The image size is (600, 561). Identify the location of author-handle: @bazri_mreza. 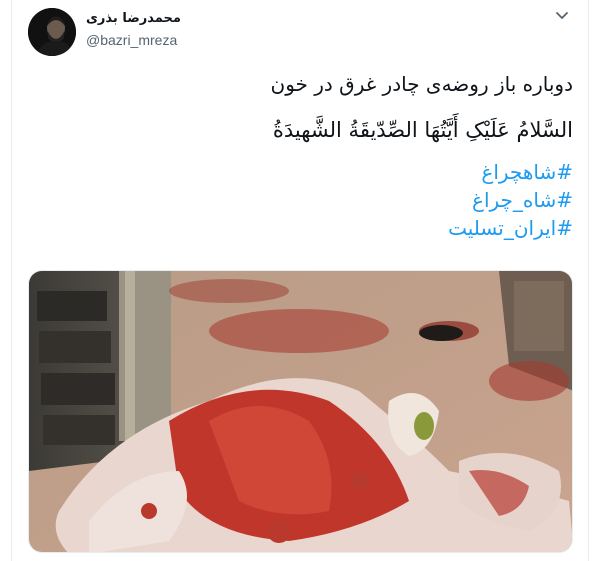
(133, 40).